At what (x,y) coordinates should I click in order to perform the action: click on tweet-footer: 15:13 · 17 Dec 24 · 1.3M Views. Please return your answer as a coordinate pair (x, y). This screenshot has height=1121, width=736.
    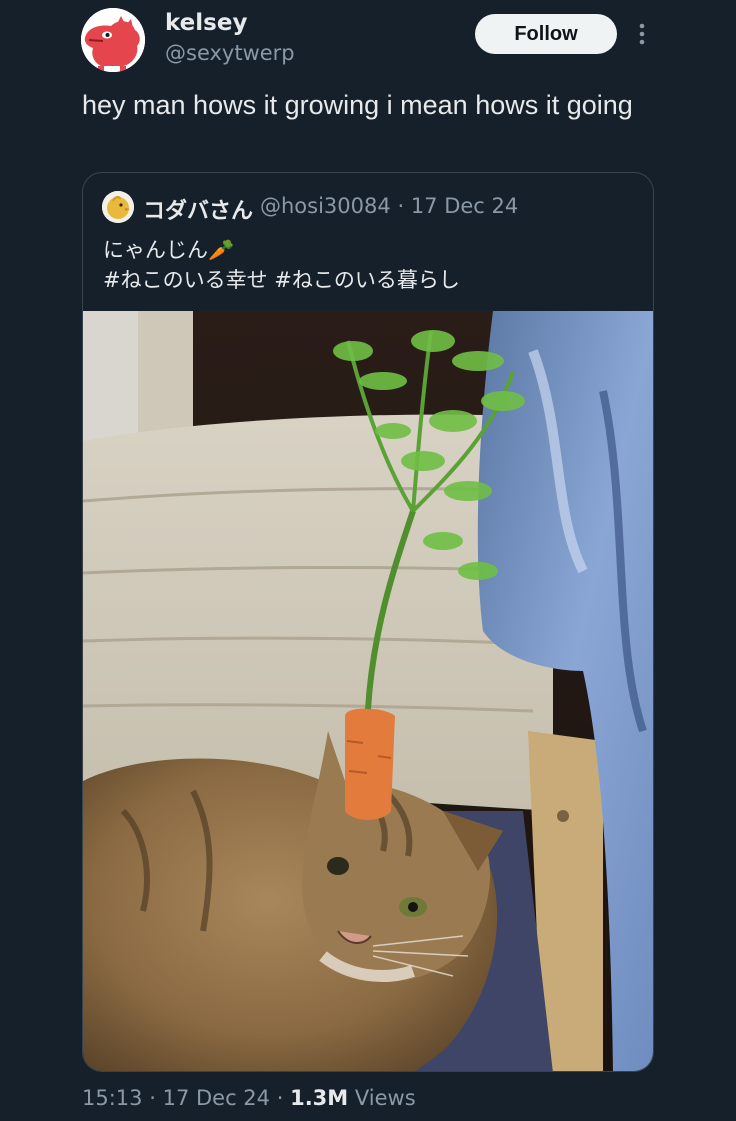
    Looking at the image, I should click on (249, 1098).